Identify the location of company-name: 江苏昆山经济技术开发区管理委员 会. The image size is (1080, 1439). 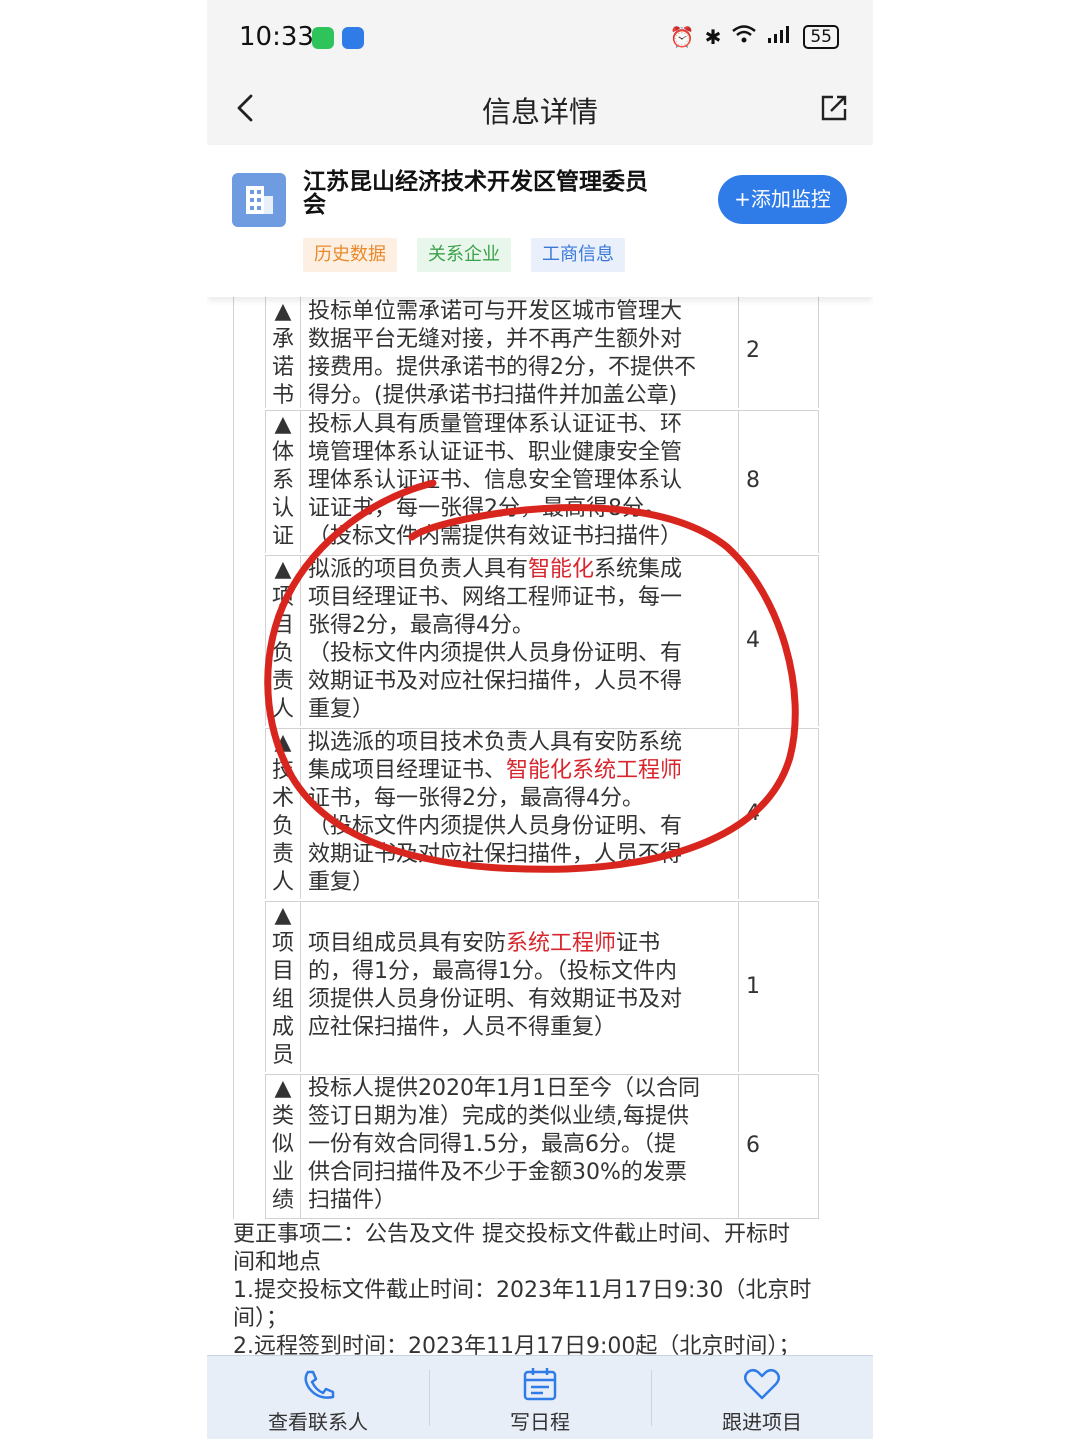
(475, 193).